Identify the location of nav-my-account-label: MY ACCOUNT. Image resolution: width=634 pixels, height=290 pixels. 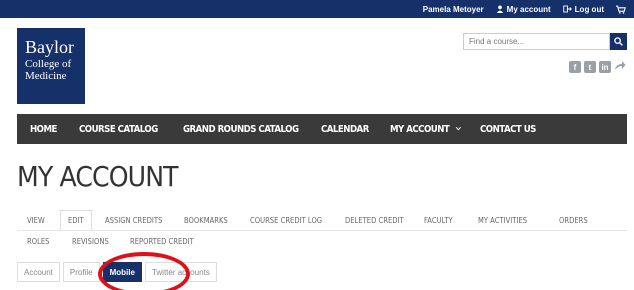
(420, 129).